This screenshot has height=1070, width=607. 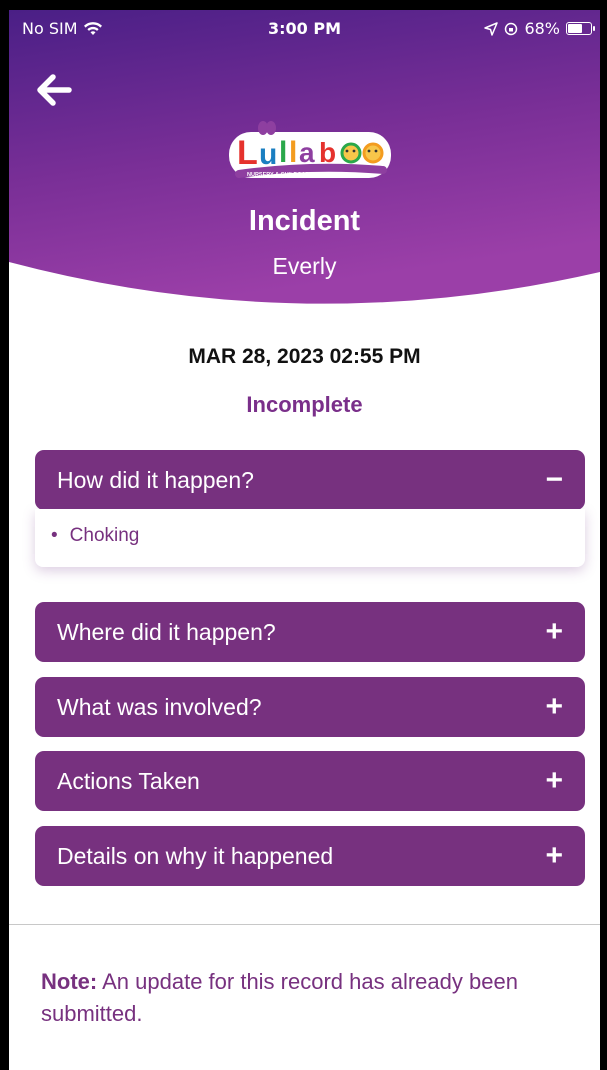 What do you see at coordinates (304, 924) in the screenshot?
I see `footer-divider` at bounding box center [304, 924].